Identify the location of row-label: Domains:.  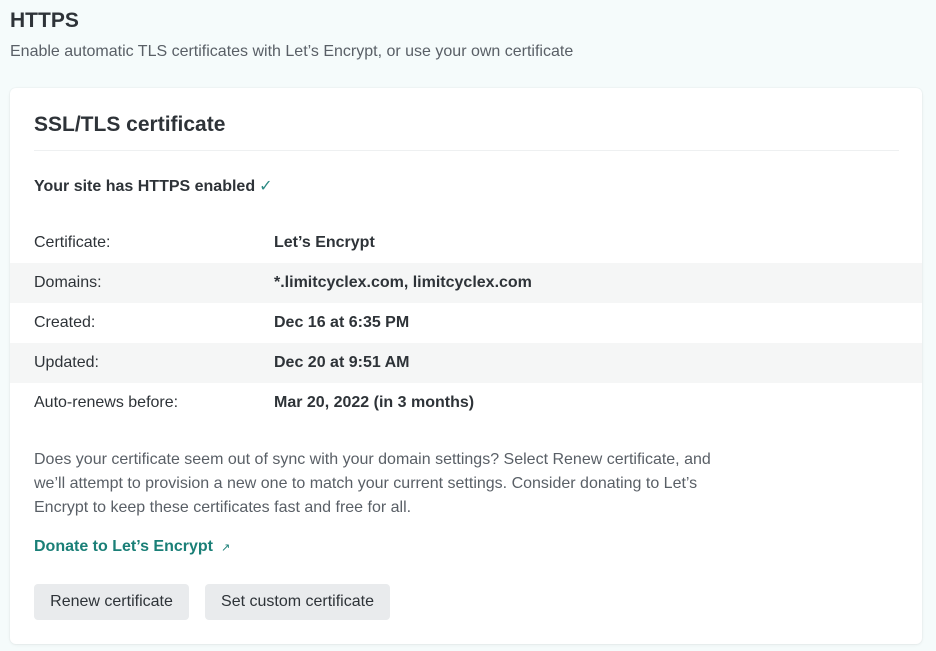
(68, 282).